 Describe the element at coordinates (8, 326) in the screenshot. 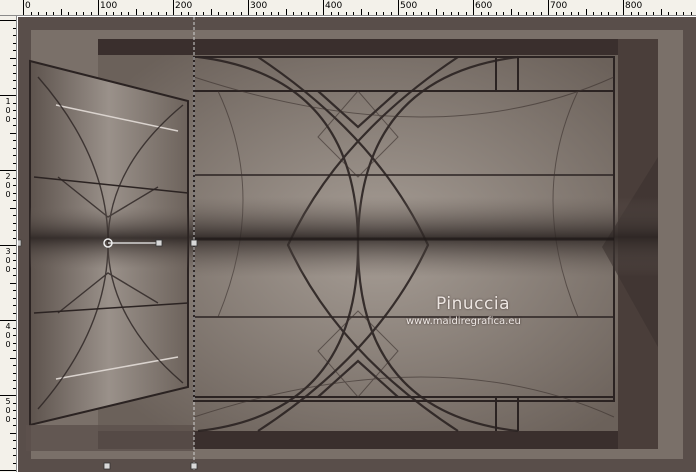

I see `ruler-label: 4` at that location.